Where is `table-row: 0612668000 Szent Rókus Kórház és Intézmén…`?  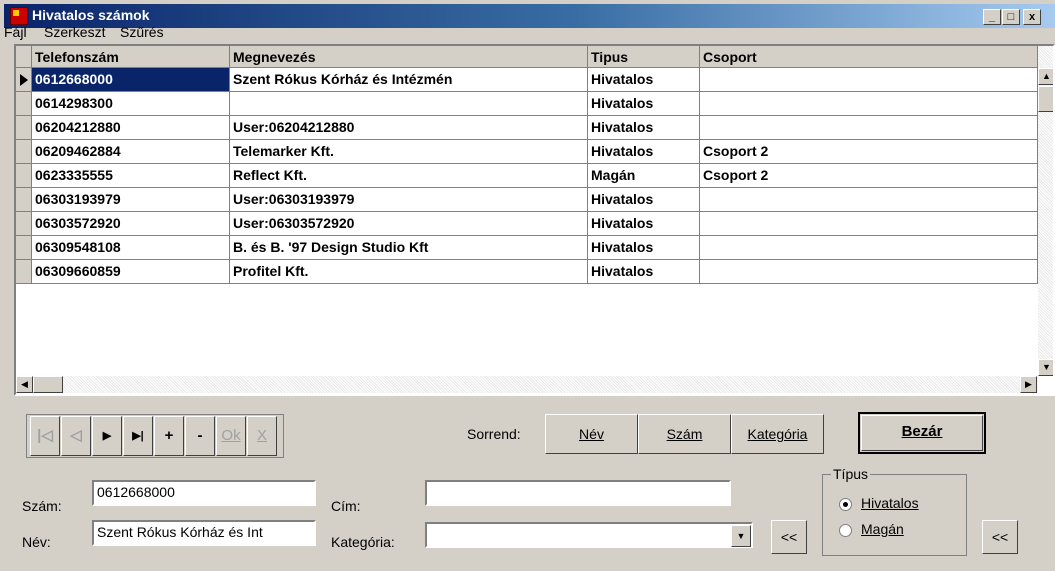 table-row: 0612668000 Szent Rókus Kórház és Intézmén… is located at coordinates (534, 80).